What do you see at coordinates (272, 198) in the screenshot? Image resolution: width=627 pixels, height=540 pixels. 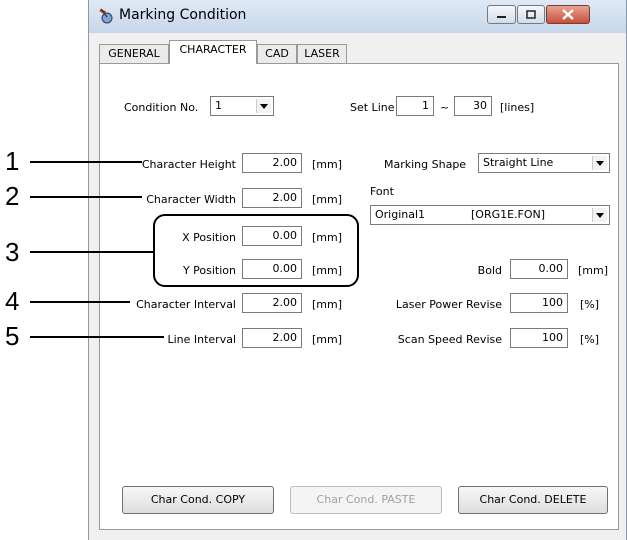 I see `char-width-input: 2.00` at bounding box center [272, 198].